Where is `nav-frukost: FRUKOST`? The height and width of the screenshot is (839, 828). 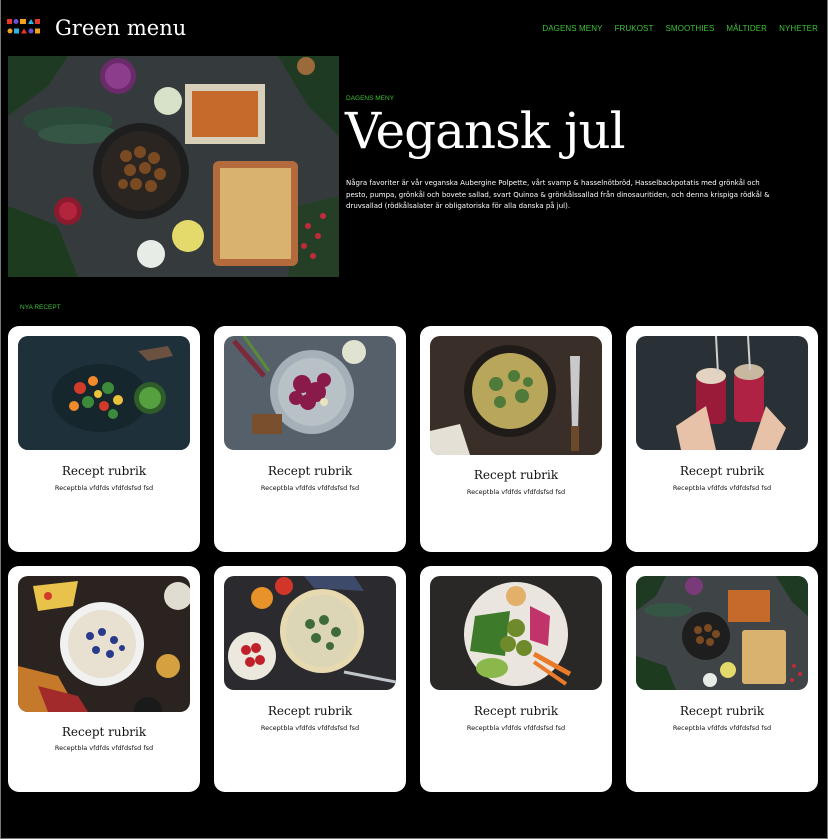
nav-frukost: FRUKOST is located at coordinates (634, 28).